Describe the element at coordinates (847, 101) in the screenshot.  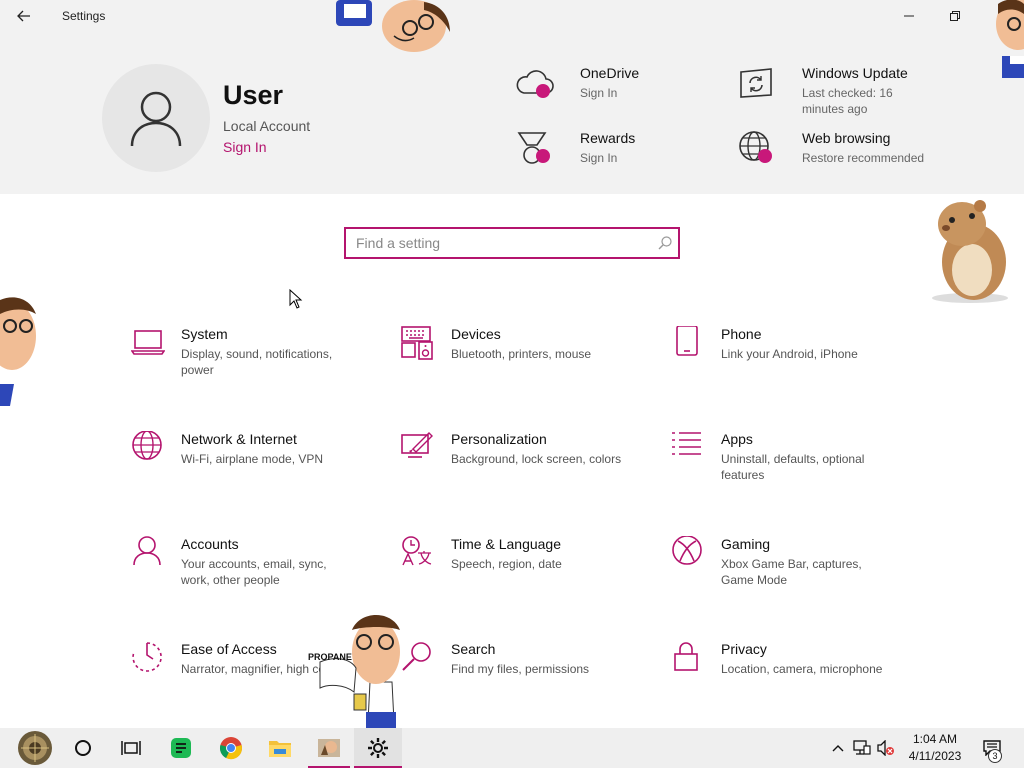
I see `service-subtitle: Last checked: 16 minutes ago` at that location.